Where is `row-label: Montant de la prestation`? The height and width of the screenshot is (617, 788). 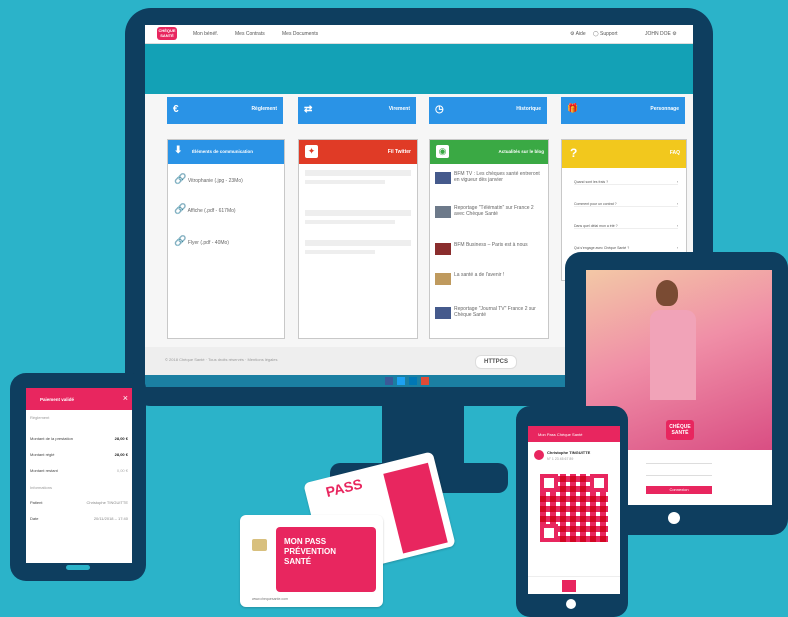 row-label: Montant de la prestation is located at coordinates (51, 438).